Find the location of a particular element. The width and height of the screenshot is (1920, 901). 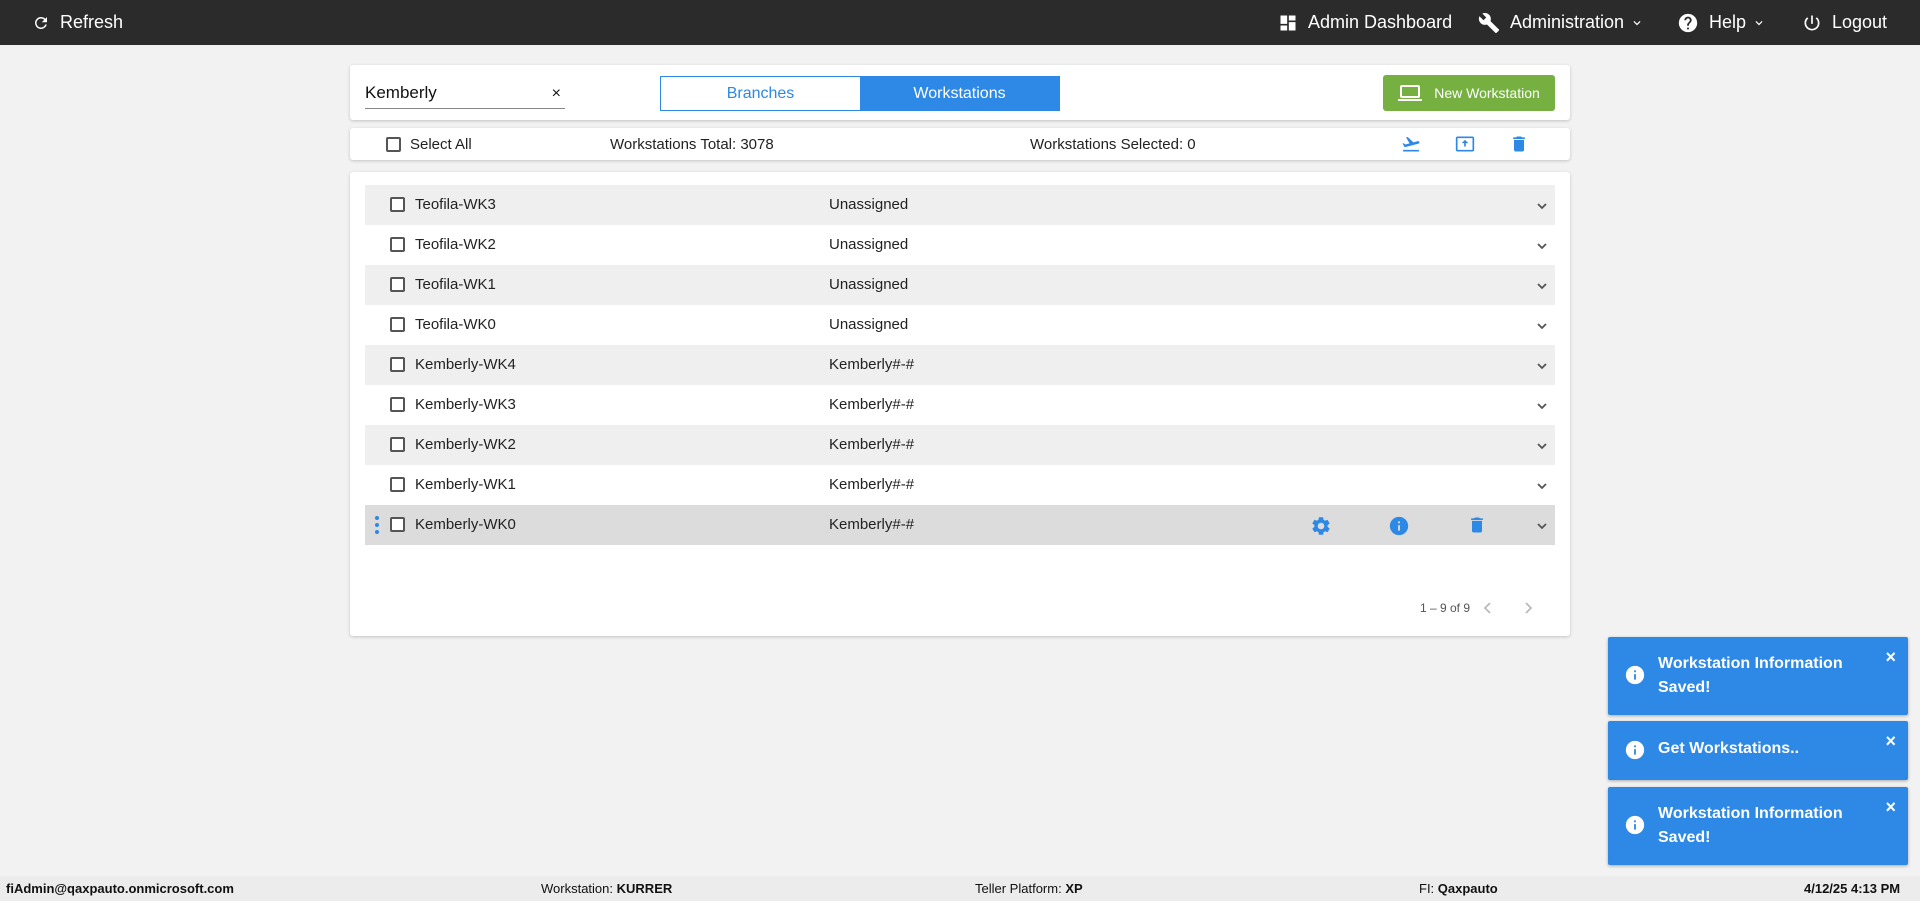

fi-status-value: Qaxpauto is located at coordinates (1467, 888).